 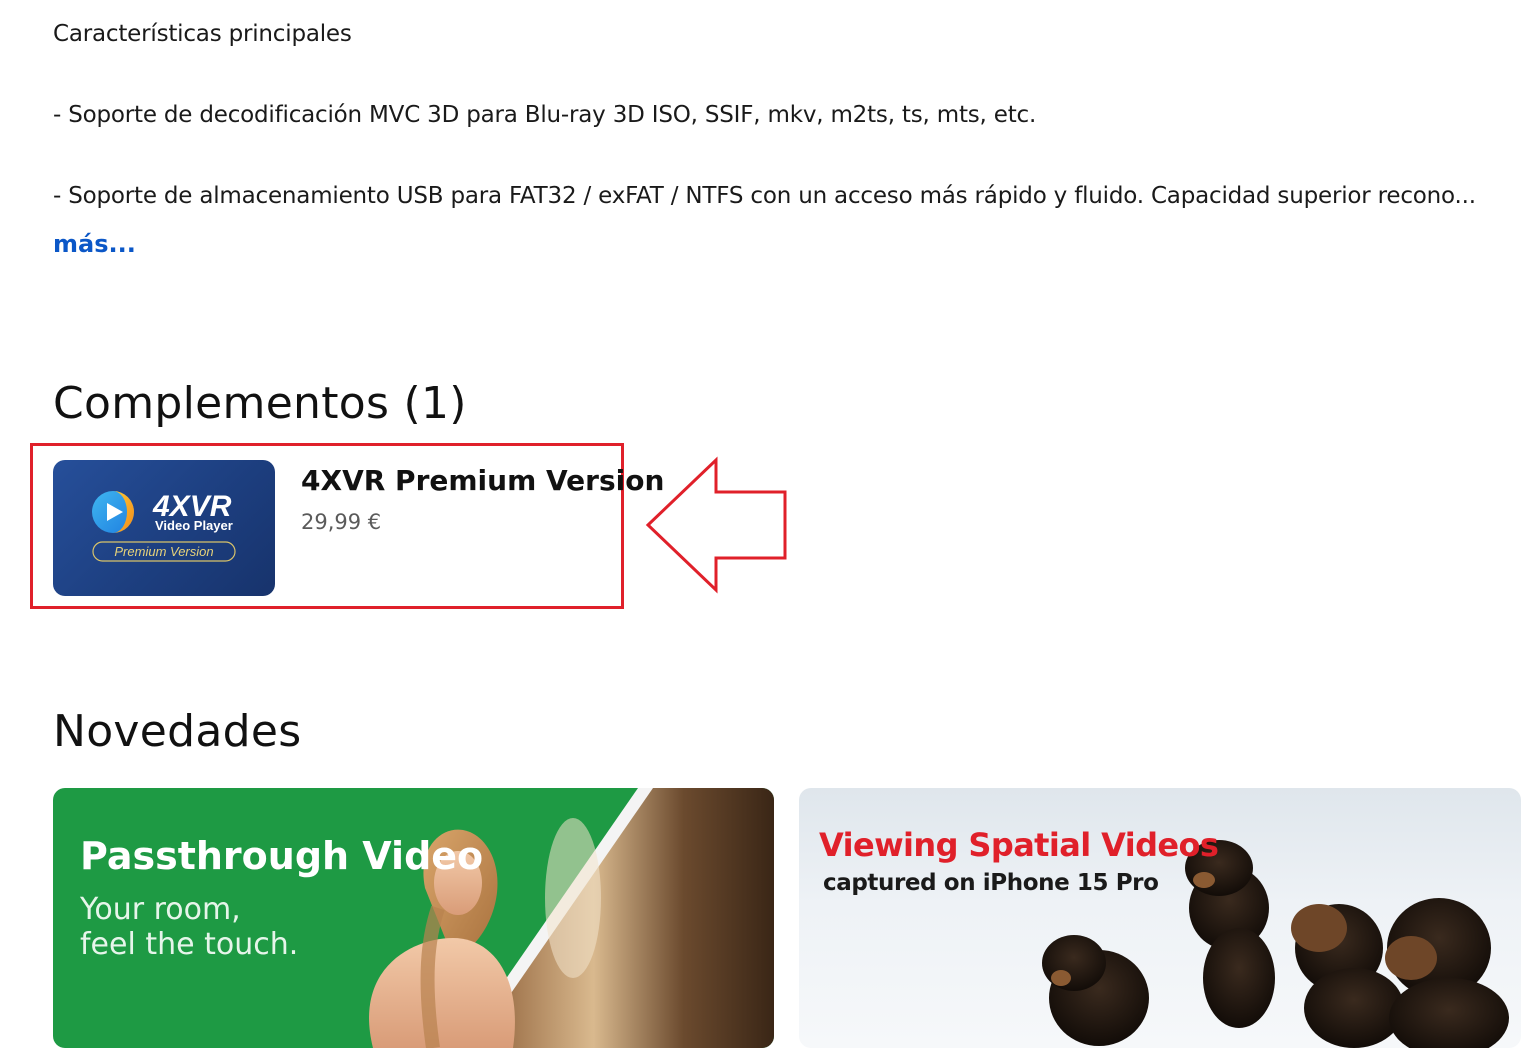 What do you see at coordinates (991, 883) in the screenshot?
I see `news-card-subtitle: captured on iPhone 15 Pro` at bounding box center [991, 883].